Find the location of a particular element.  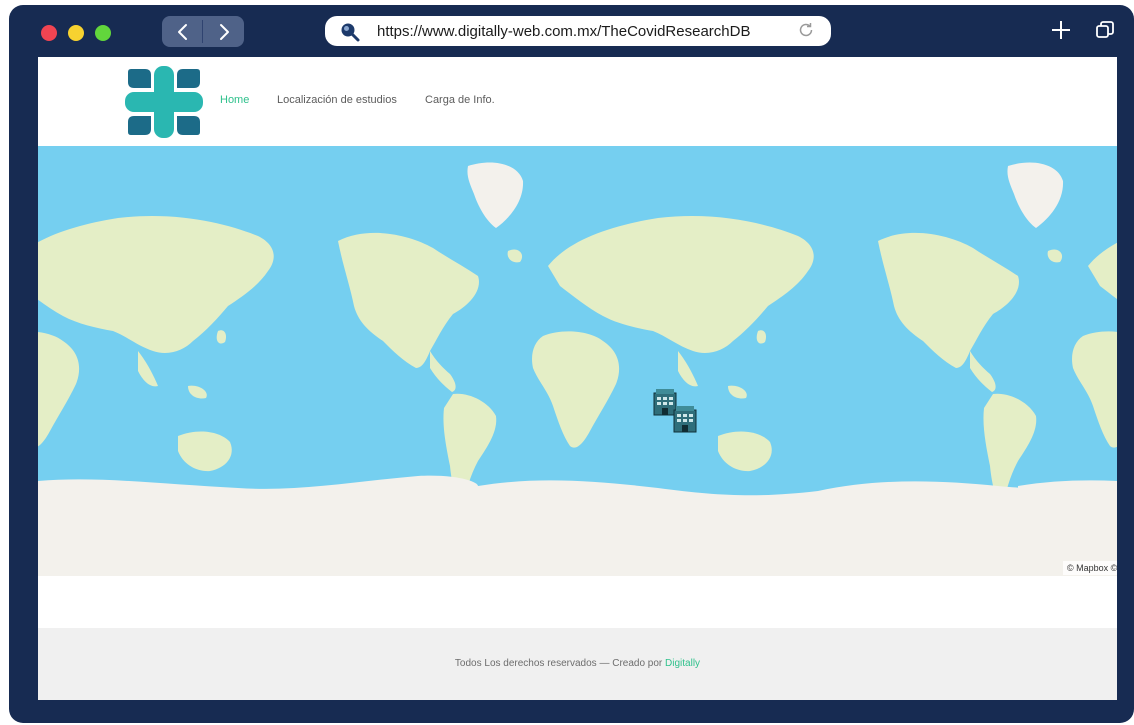

maximize-window-button is located at coordinates (103, 33).